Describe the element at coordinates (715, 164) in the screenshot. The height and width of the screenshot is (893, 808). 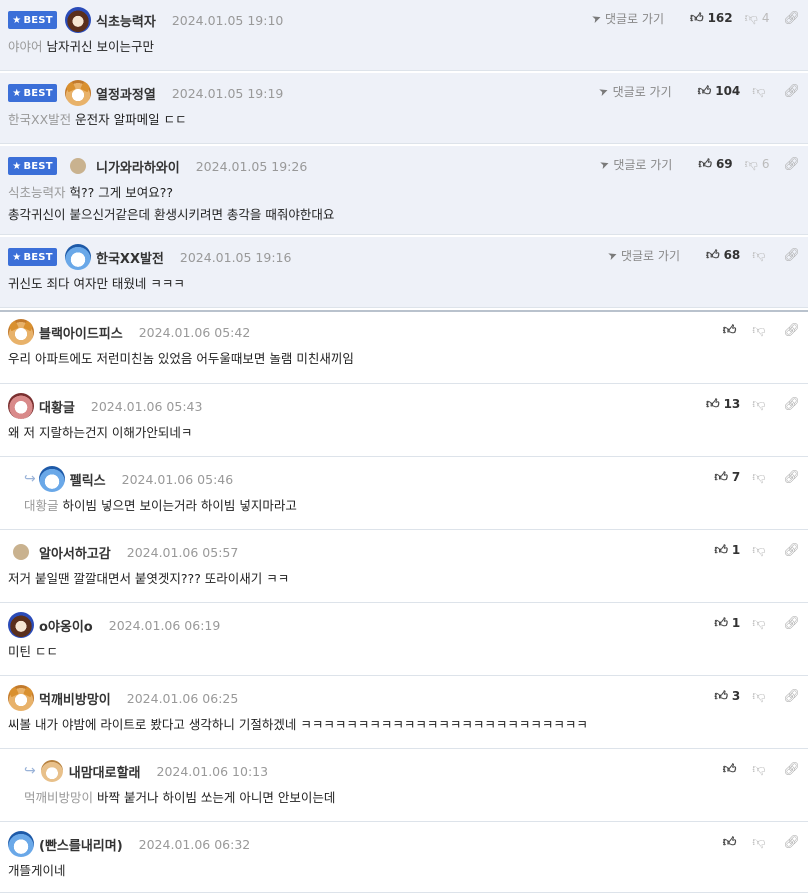
I see `upvote-button: 👍︎ 69` at that location.